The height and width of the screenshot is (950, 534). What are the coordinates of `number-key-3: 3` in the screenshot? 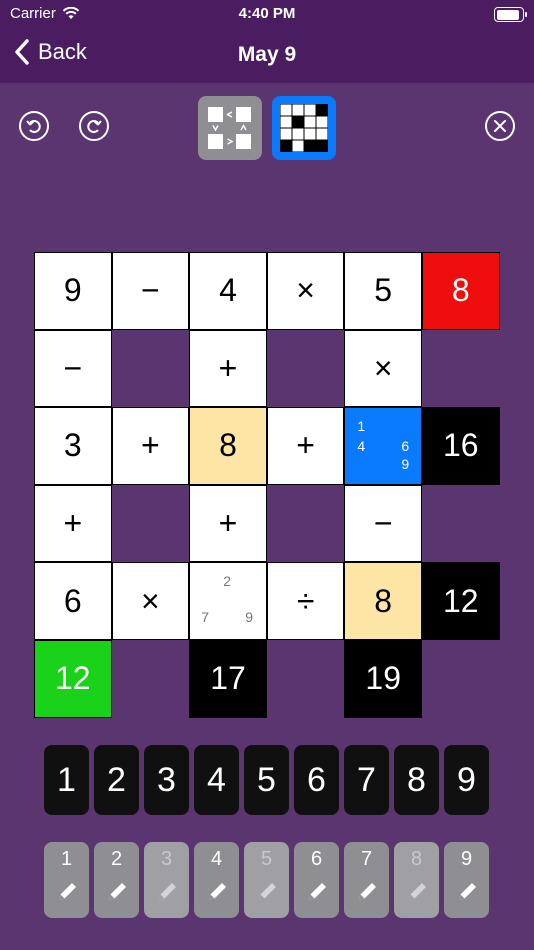 It's located at (166, 780).